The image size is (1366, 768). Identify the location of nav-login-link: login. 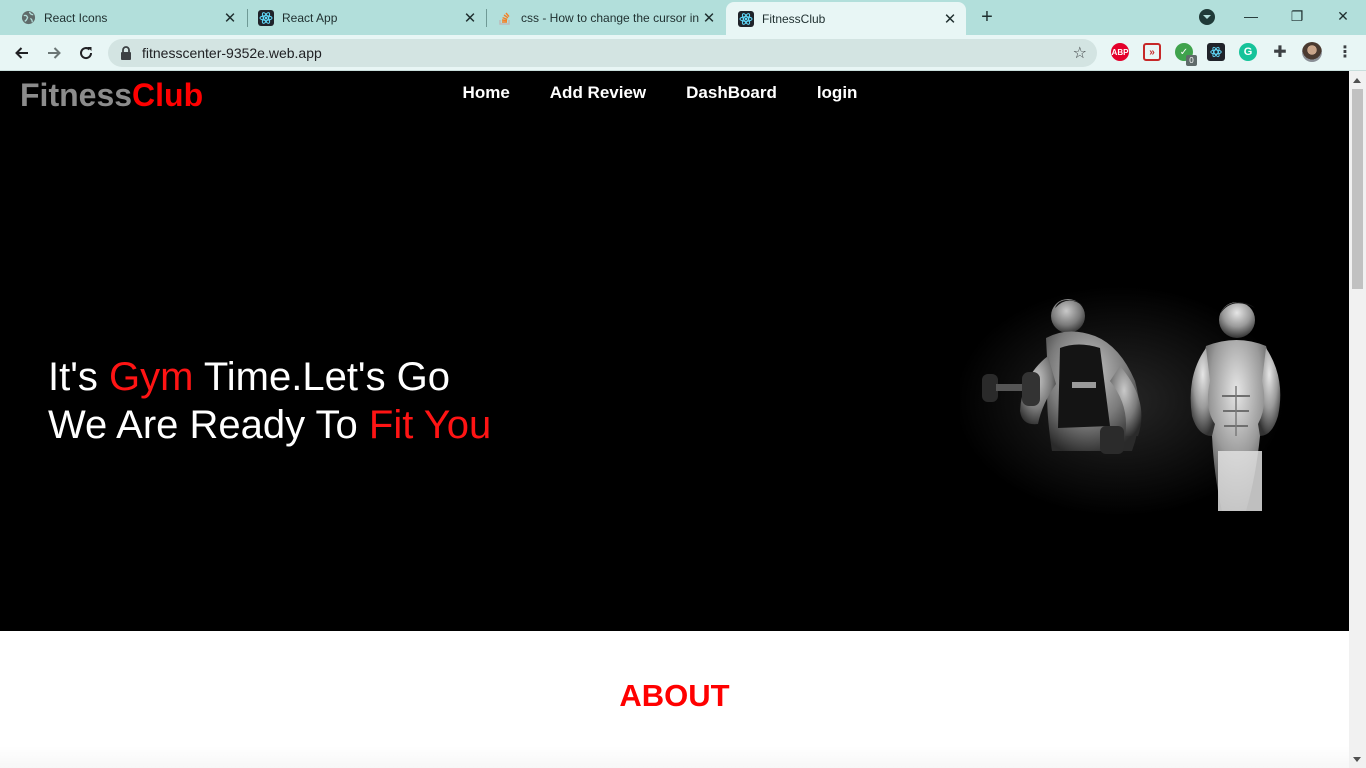
(837, 93).